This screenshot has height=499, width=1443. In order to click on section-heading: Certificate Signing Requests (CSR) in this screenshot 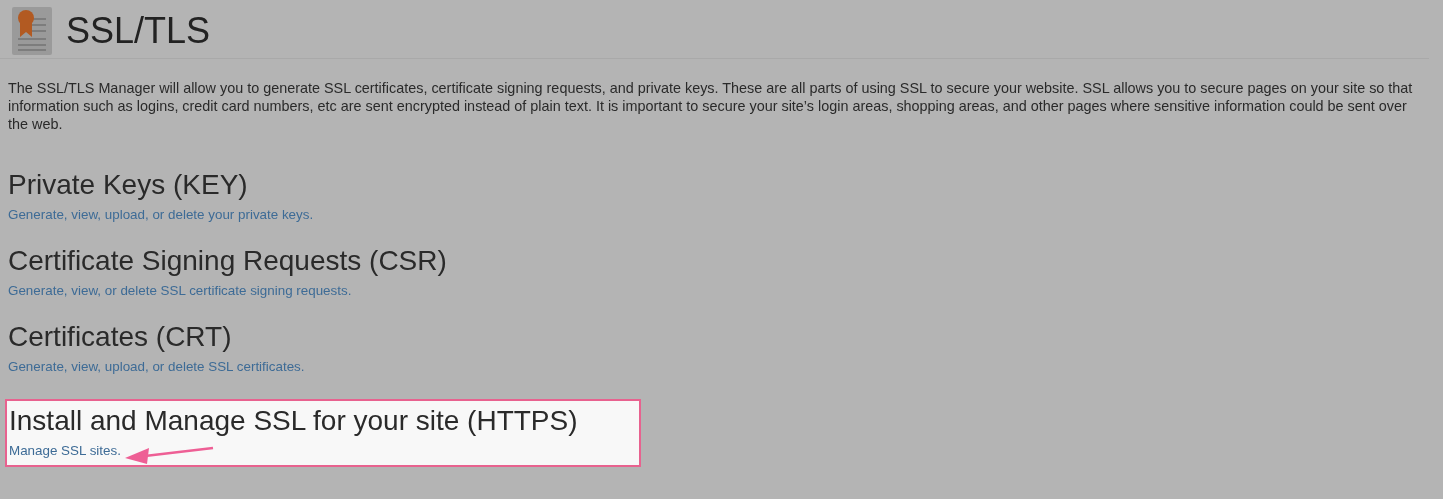, I will do `click(228, 261)`.